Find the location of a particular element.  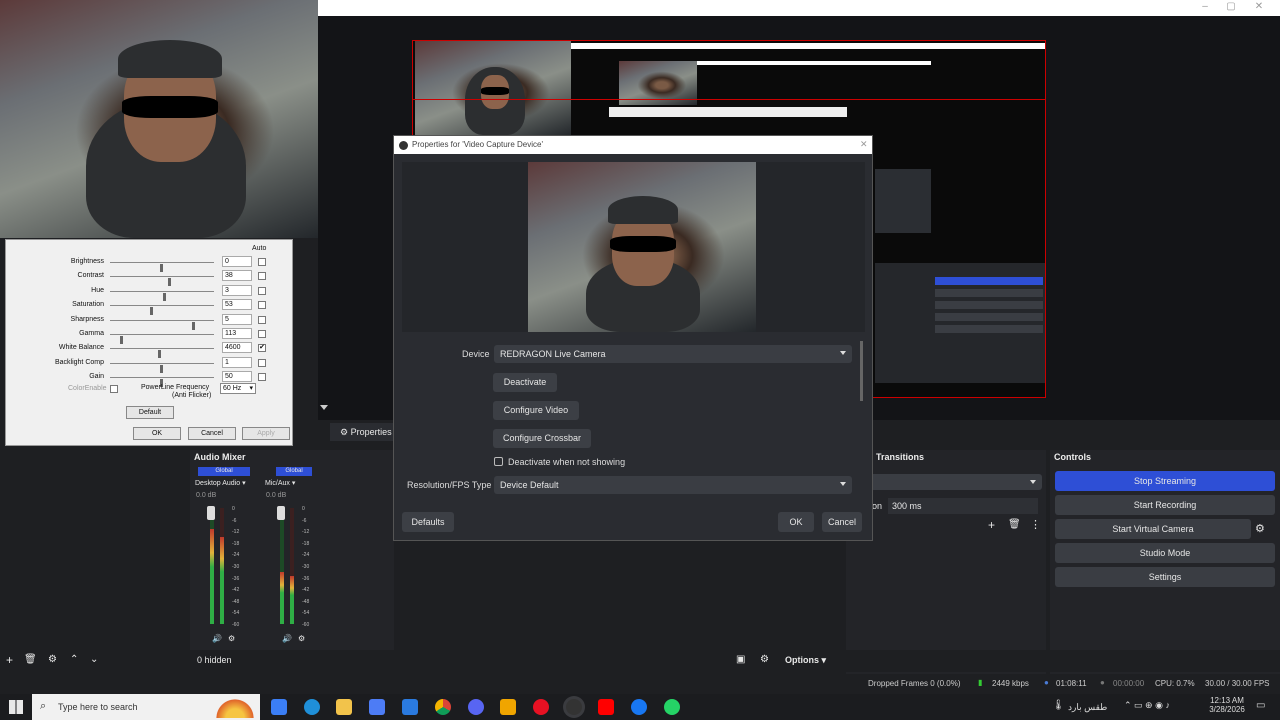

scrollbar is located at coordinates (861, 371).